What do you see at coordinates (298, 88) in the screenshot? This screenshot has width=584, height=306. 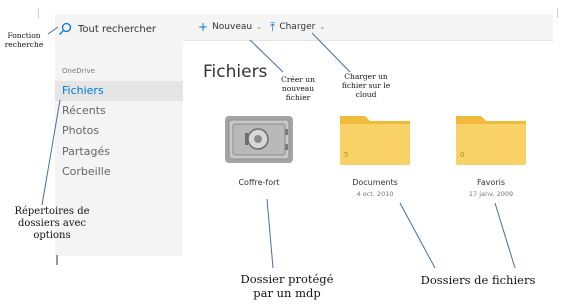 I see `annotation-new: Créer un nouveau fichier` at bounding box center [298, 88].